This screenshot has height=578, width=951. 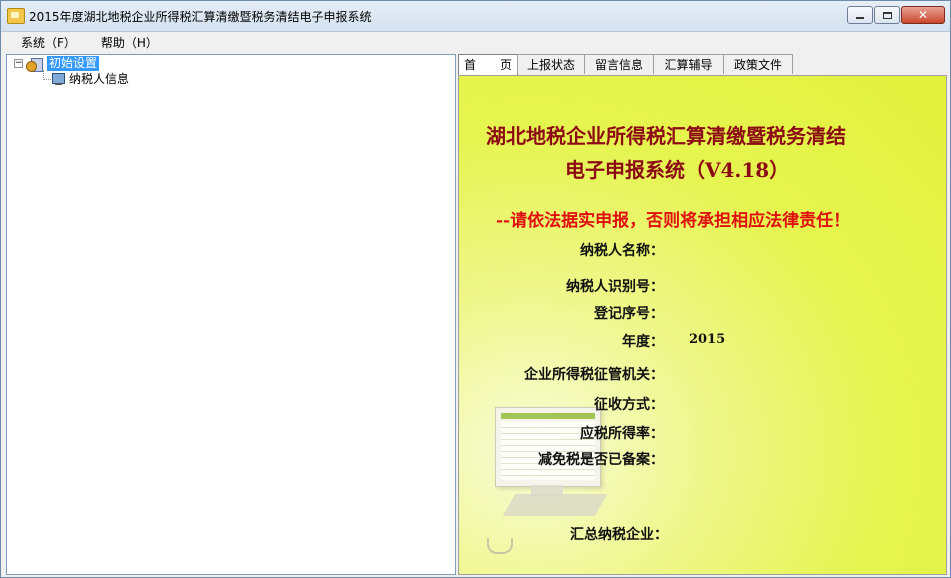 I want to click on window-controls: ✕, so click(x=895, y=16).